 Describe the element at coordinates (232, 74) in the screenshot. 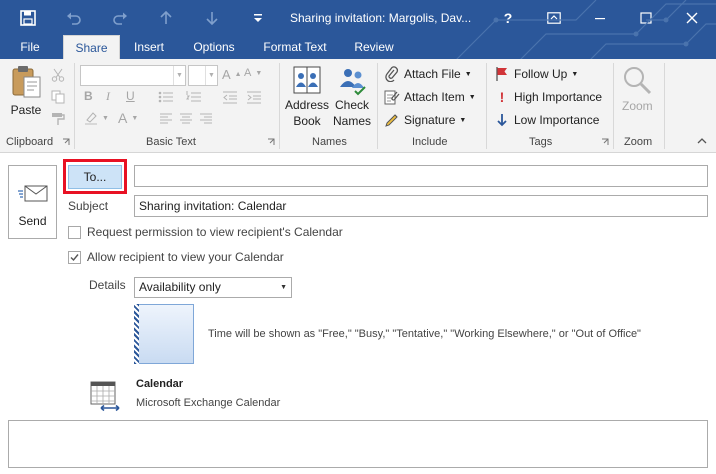

I see `grow-font-icon: A ▲` at that location.